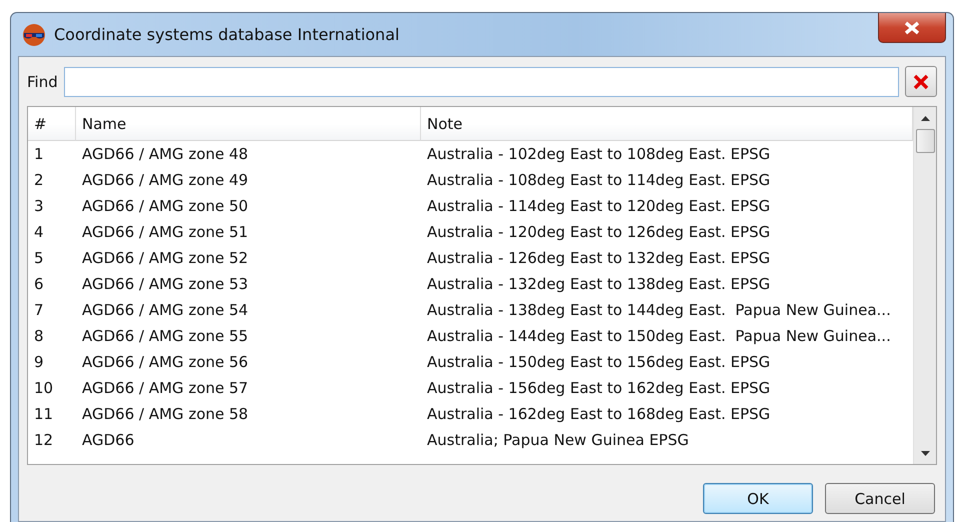  Describe the element at coordinates (52, 310) in the screenshot. I see `number-cell: 7` at that location.